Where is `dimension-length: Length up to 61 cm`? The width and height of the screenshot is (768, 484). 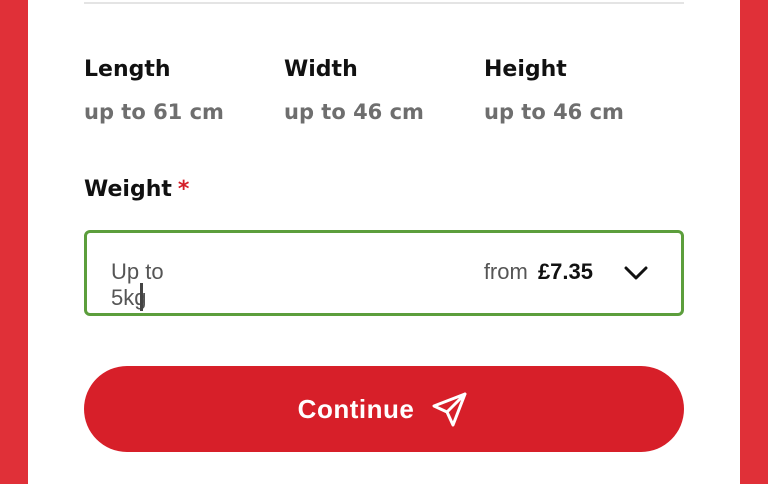
dimension-length: Length up to 61 cm is located at coordinates (179, 91).